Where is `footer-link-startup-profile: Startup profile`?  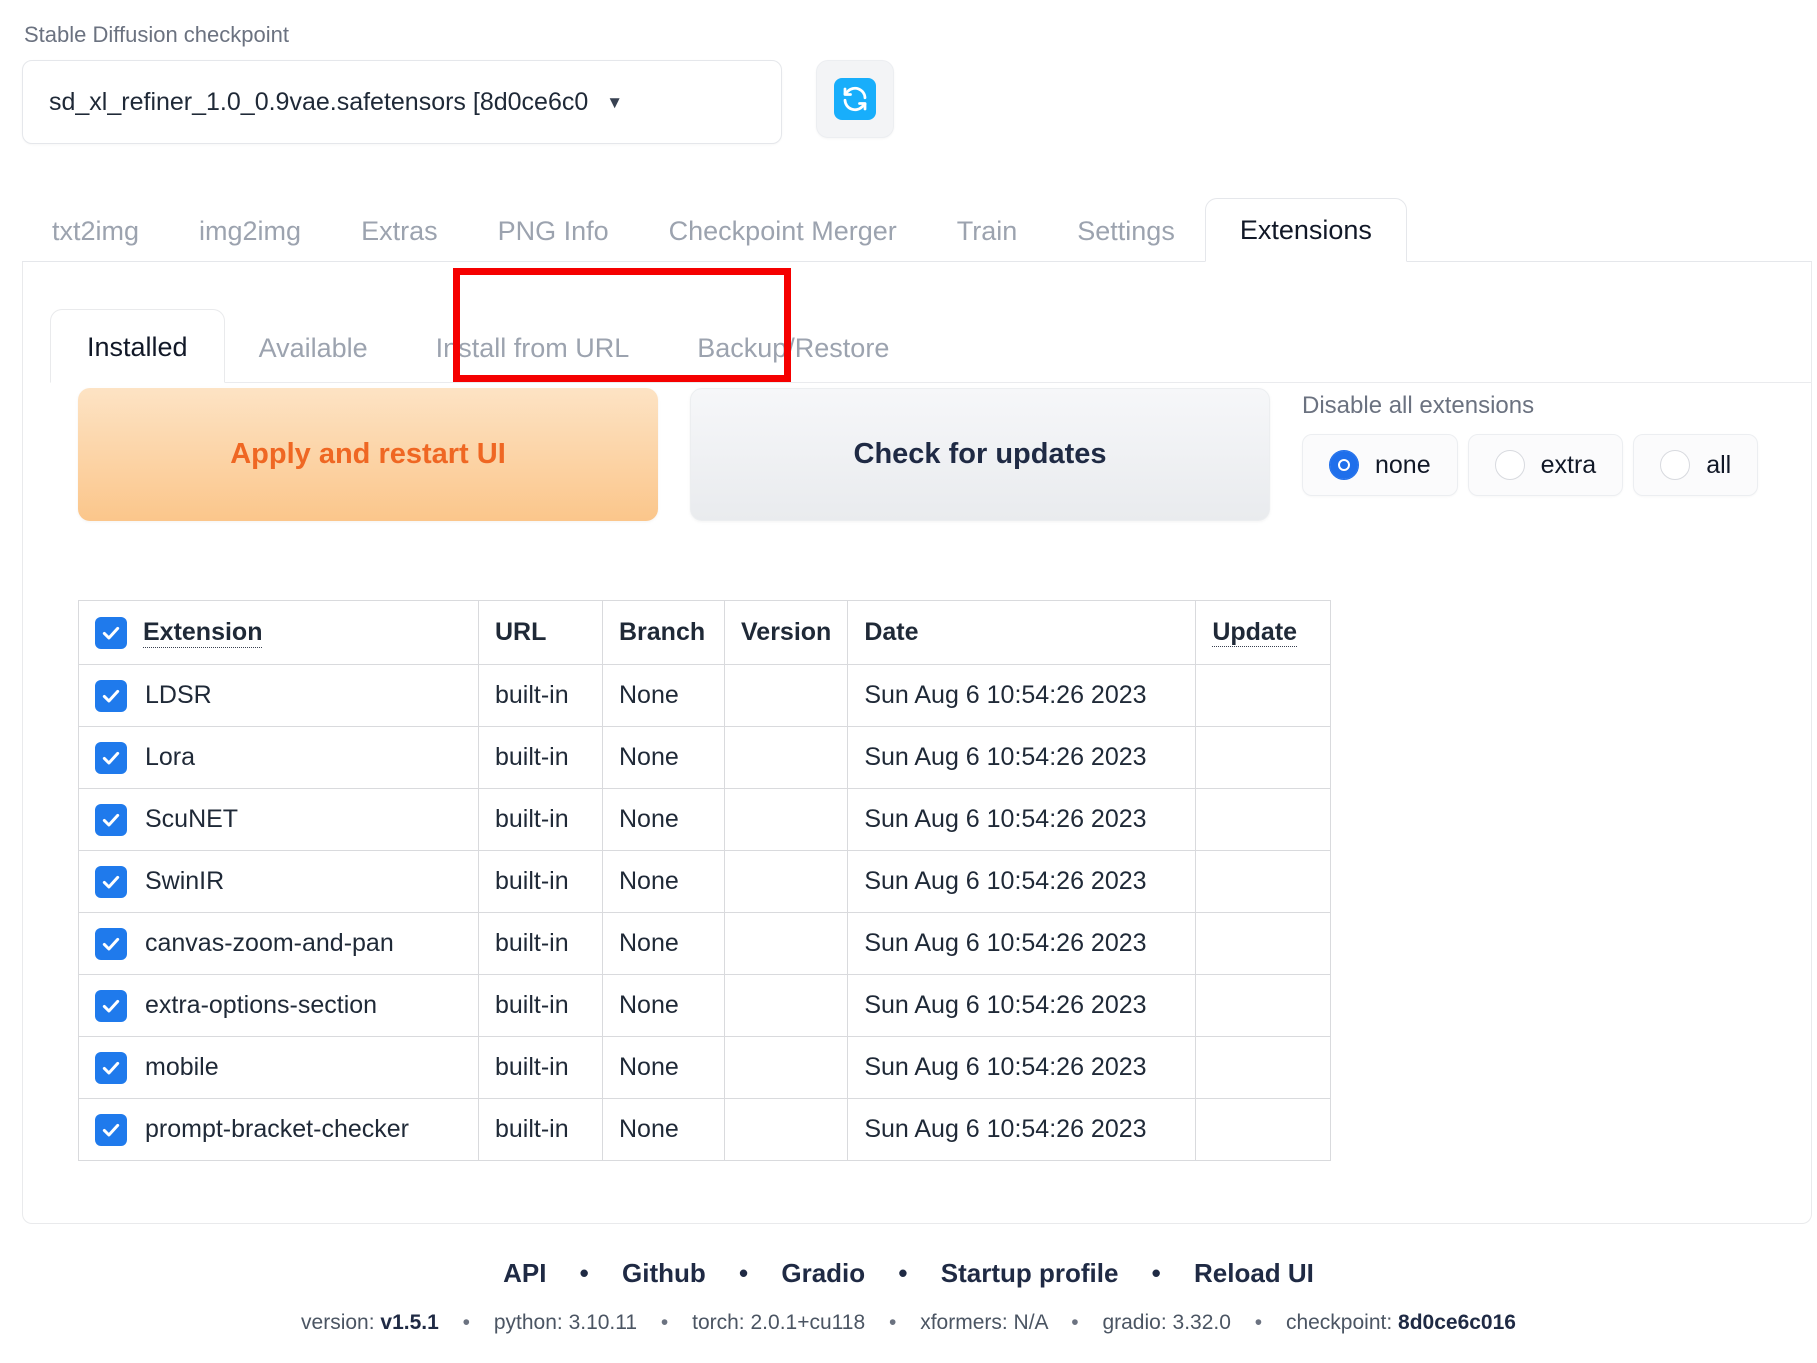
footer-link-startup-profile: Startup profile is located at coordinates (1030, 1273).